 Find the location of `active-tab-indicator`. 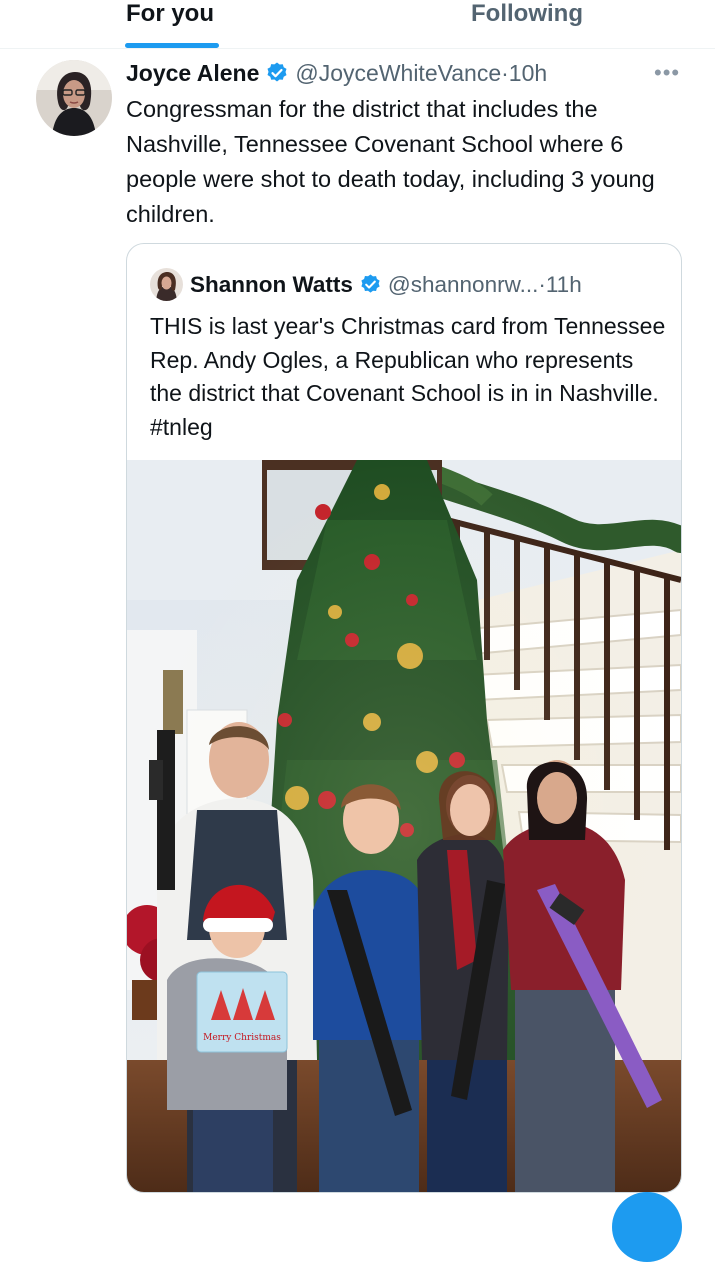

active-tab-indicator is located at coordinates (172, 45).